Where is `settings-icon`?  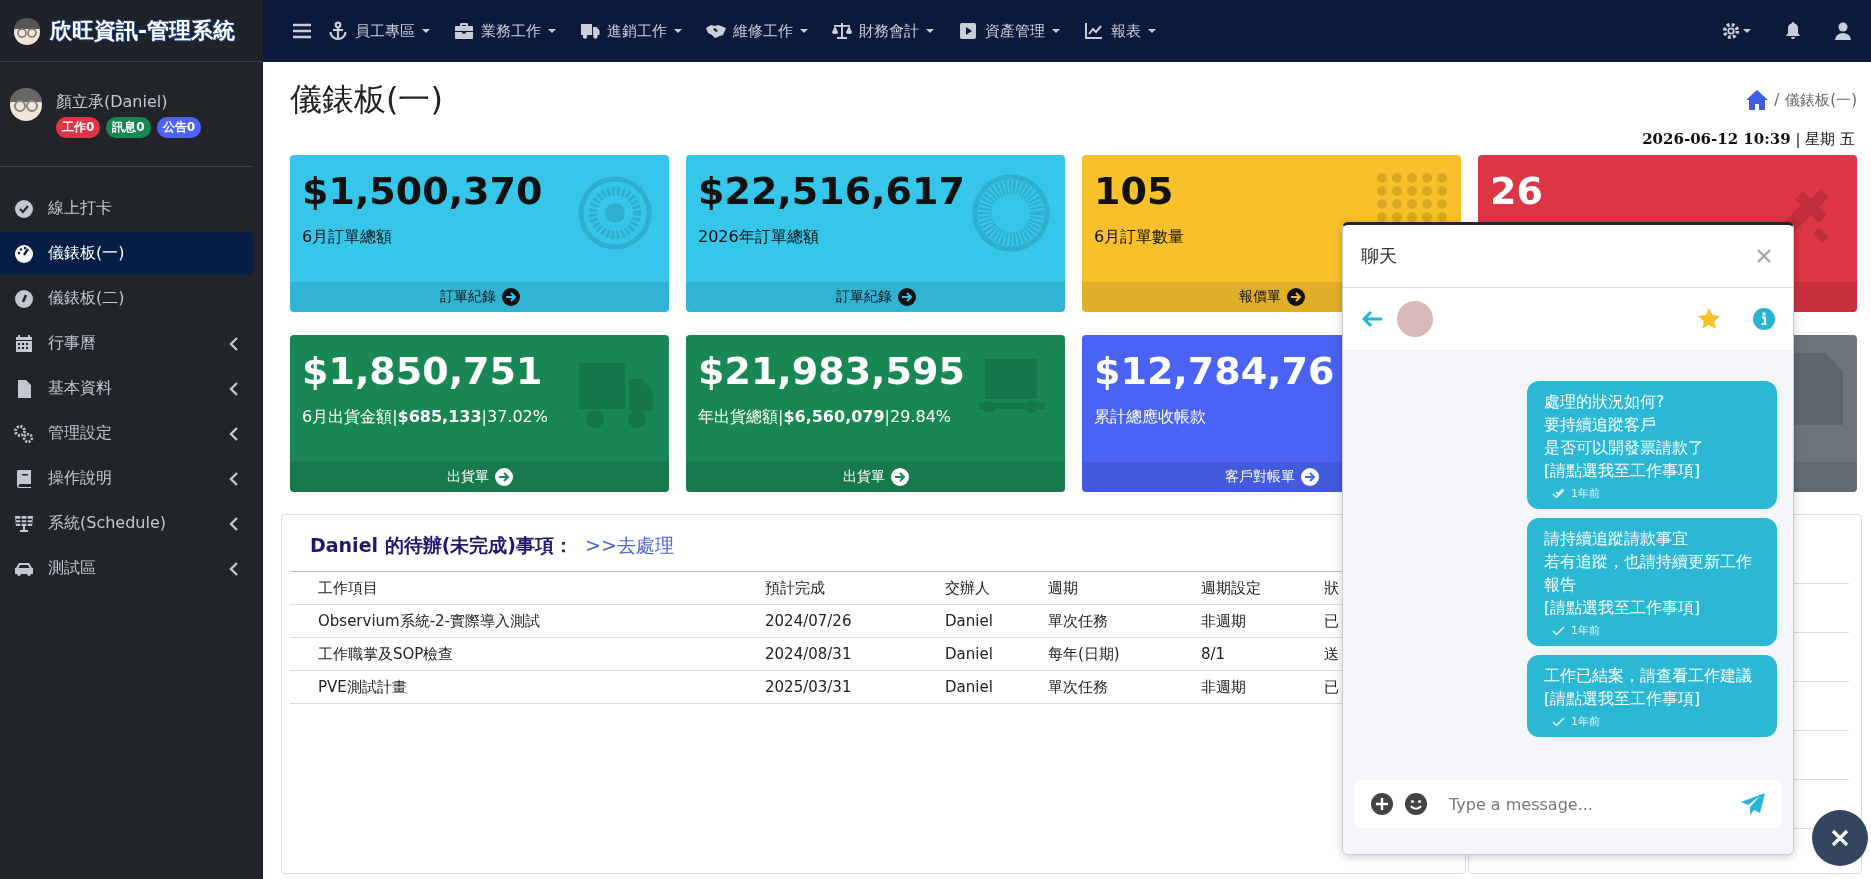 settings-icon is located at coordinates (1731, 31).